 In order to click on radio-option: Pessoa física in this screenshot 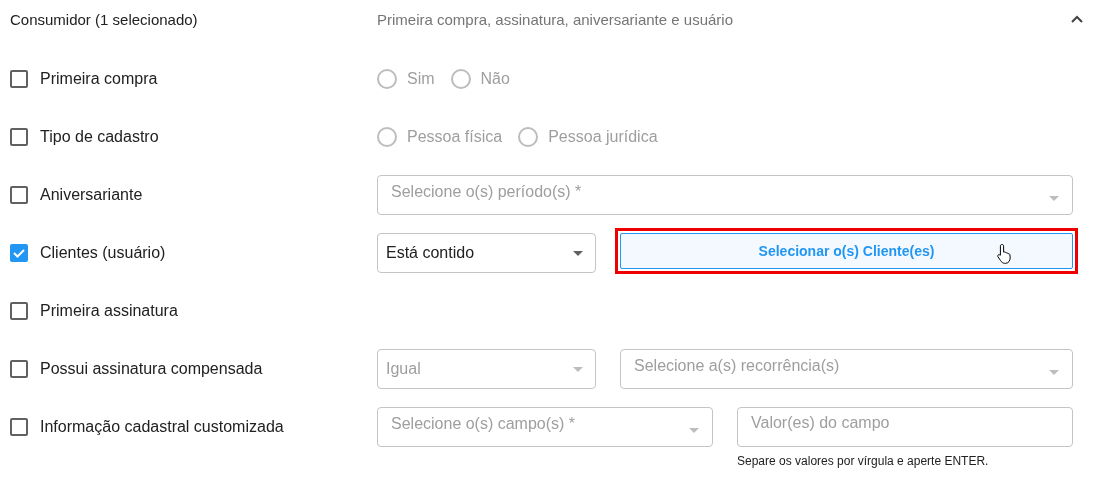, I will do `click(440, 137)`.